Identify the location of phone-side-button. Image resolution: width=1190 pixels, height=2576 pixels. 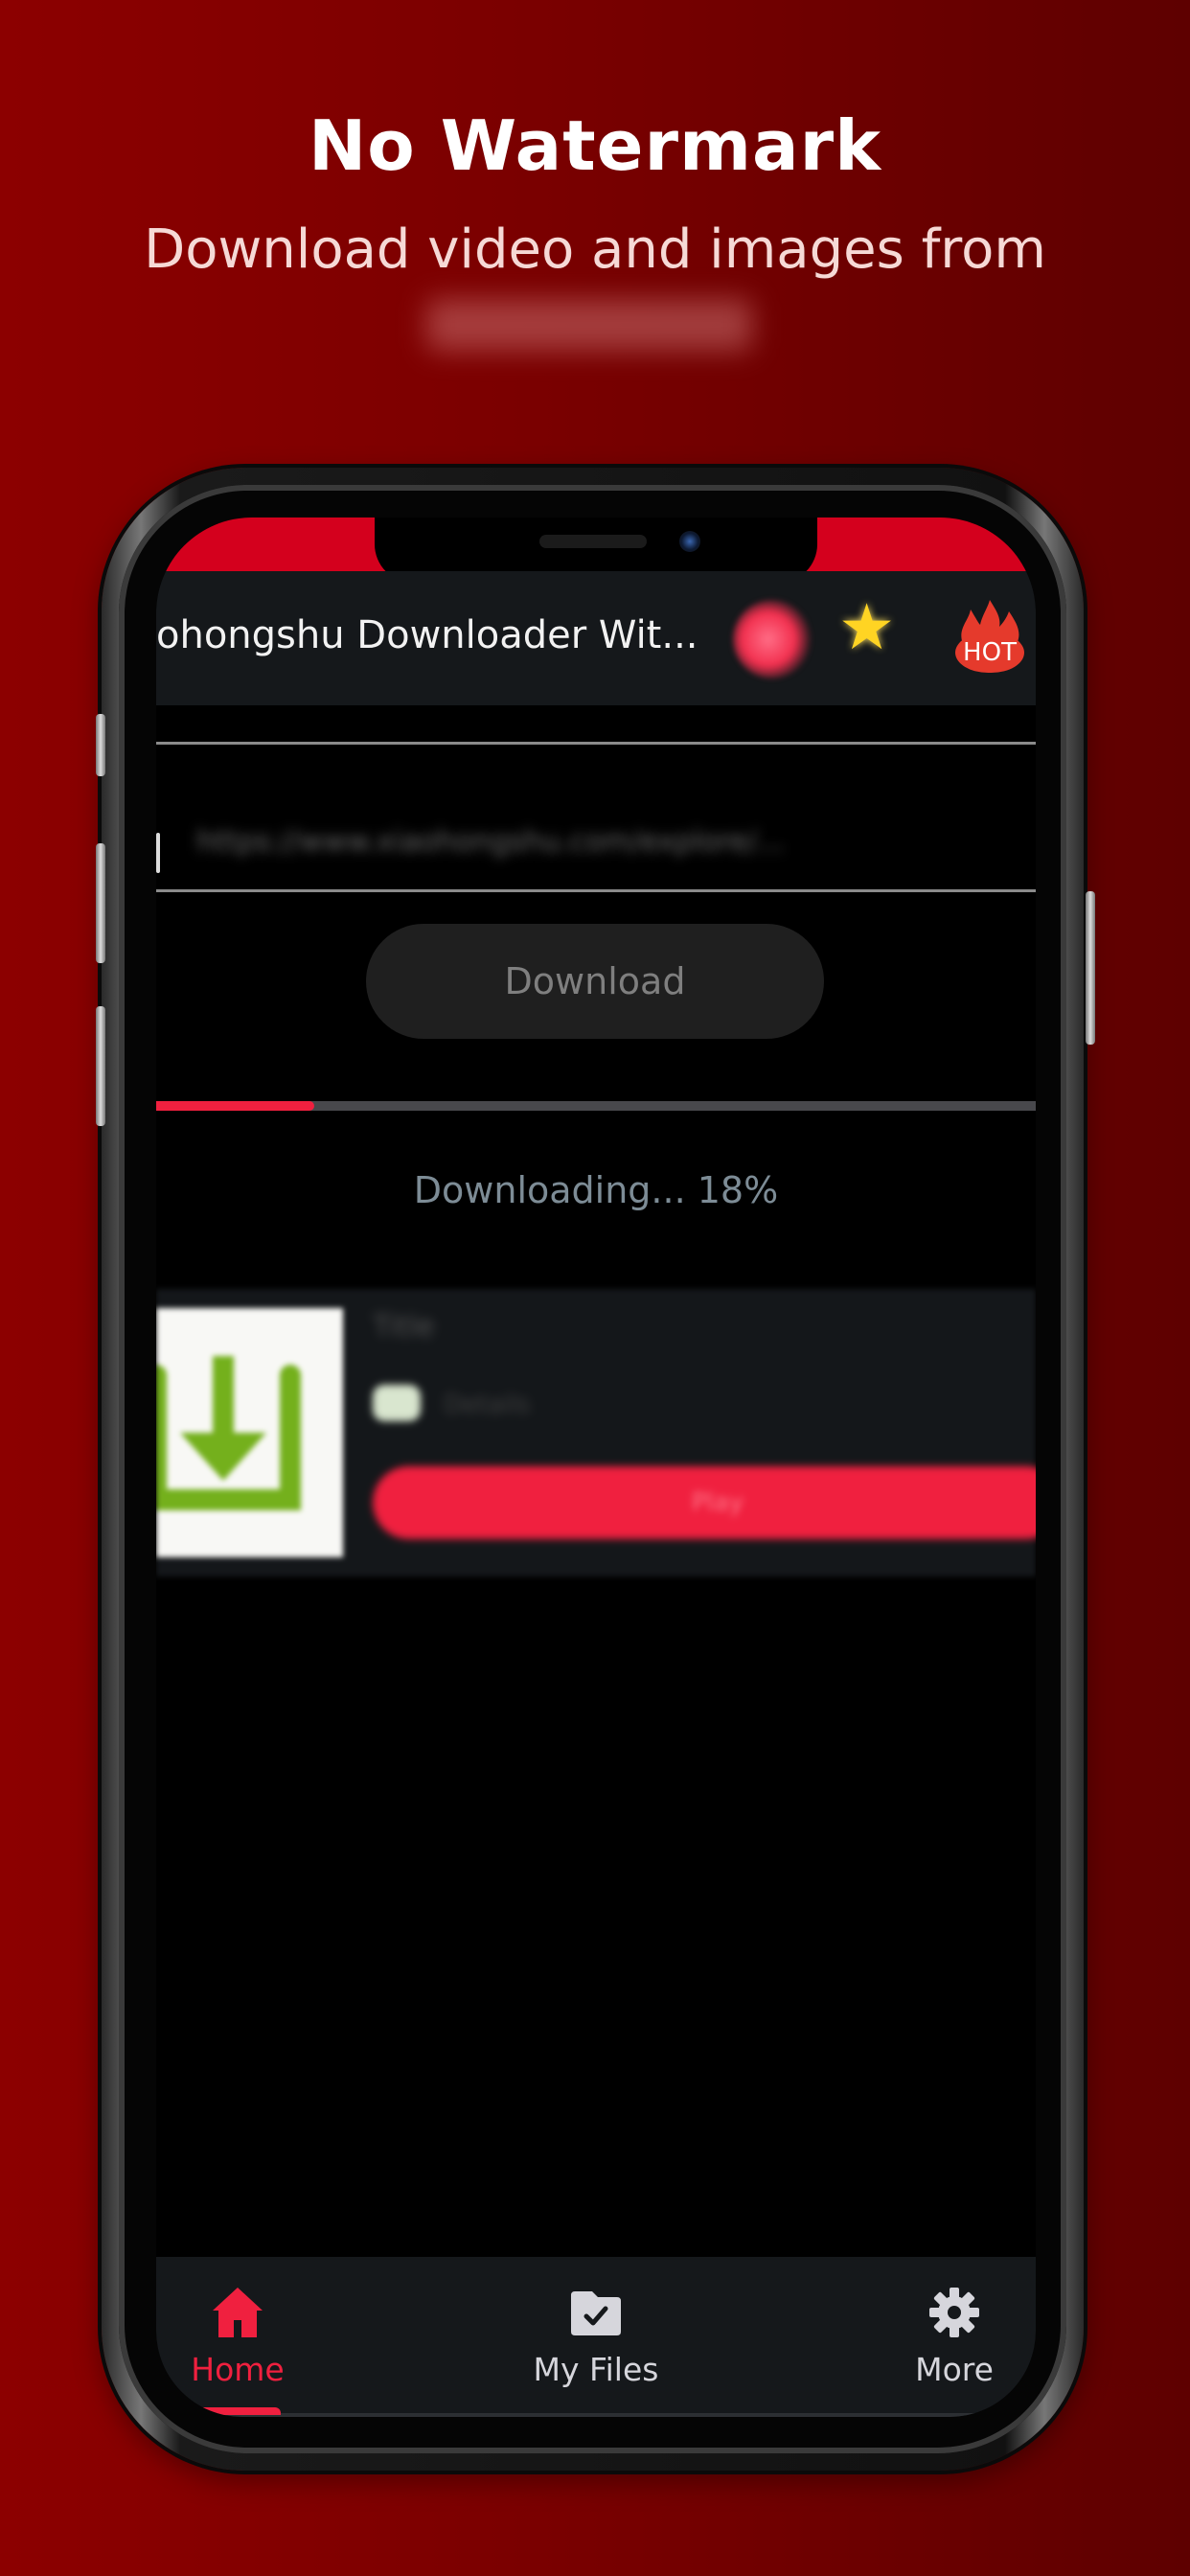
(101, 745).